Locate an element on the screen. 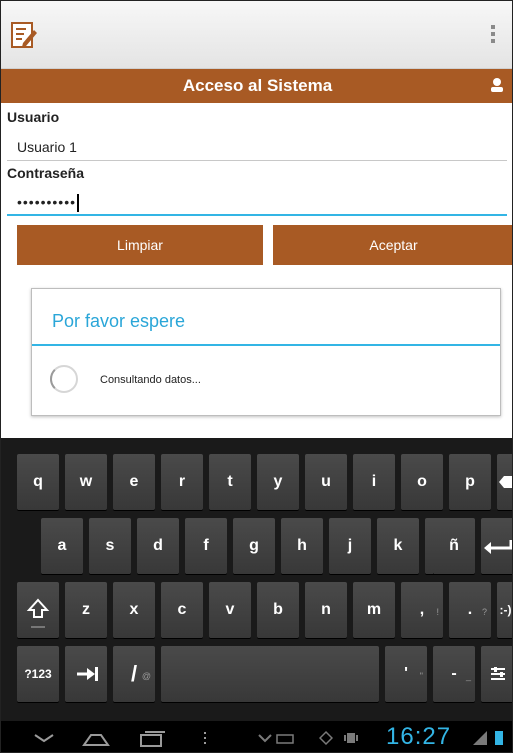  usuario-input: Usuario 1 is located at coordinates (257, 148).